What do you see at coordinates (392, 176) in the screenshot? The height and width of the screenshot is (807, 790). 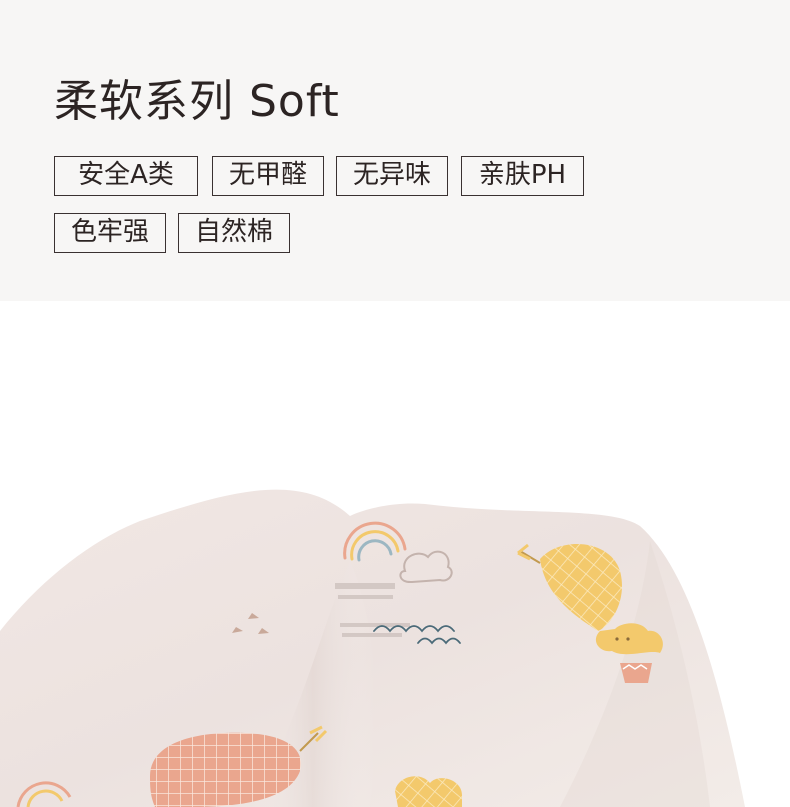 I see `tag-odorless: 无异味` at bounding box center [392, 176].